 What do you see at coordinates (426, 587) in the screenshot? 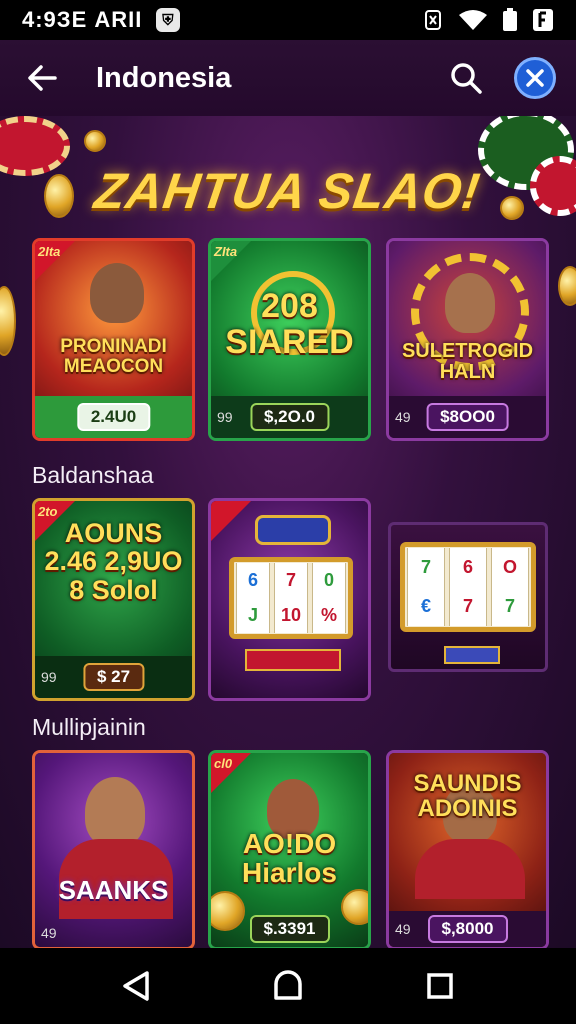
I see `slot-reel: 7 €` at bounding box center [426, 587].